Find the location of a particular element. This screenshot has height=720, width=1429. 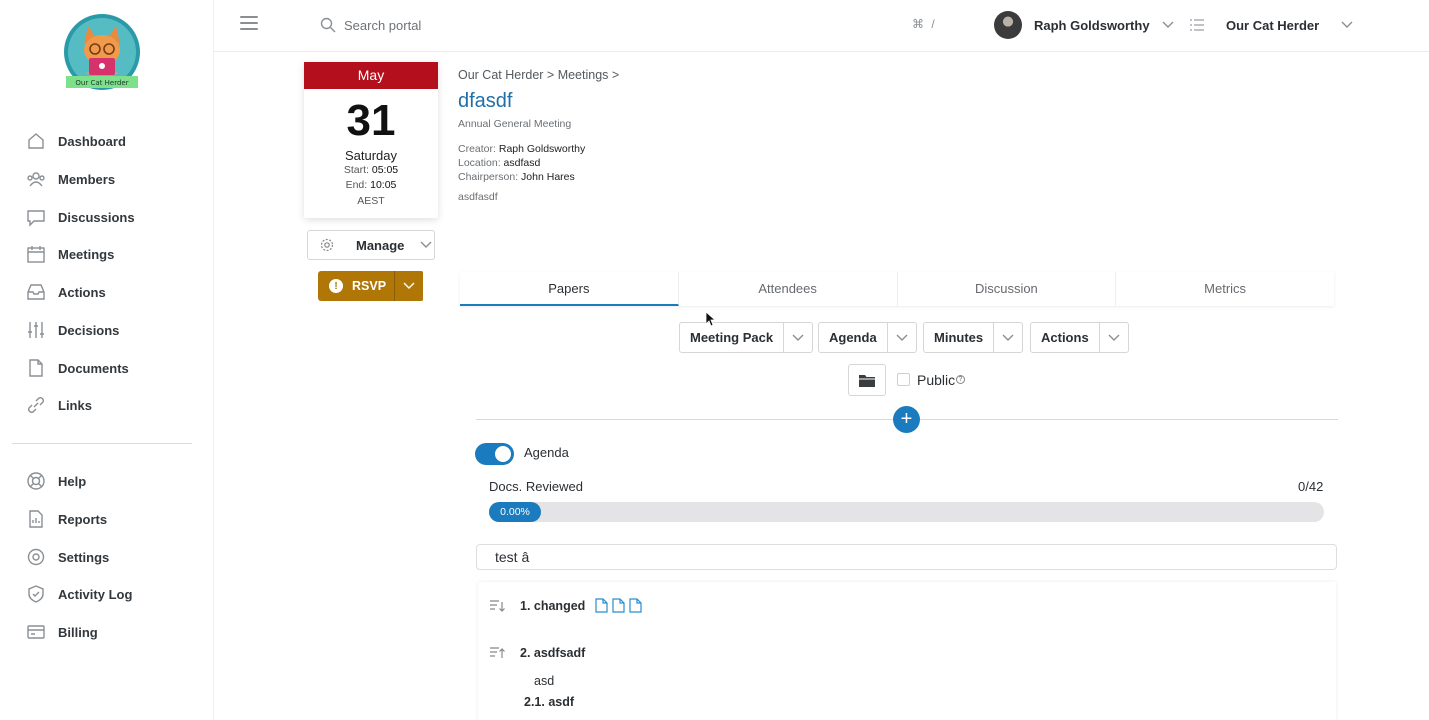

folder-button is located at coordinates (867, 380).